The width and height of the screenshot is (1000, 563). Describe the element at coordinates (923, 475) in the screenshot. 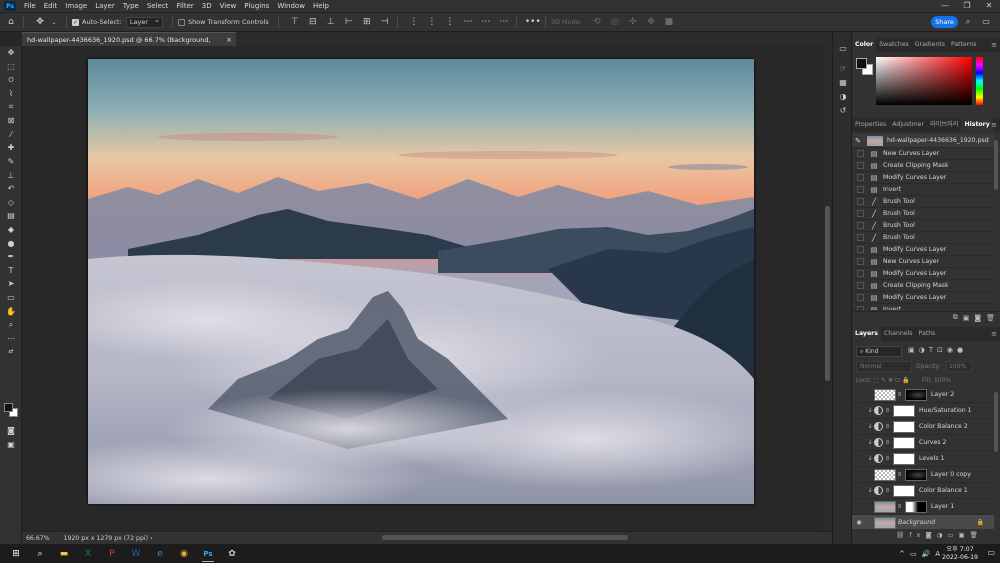

I see `layer-row: 8 Layer 0 copy` at that location.